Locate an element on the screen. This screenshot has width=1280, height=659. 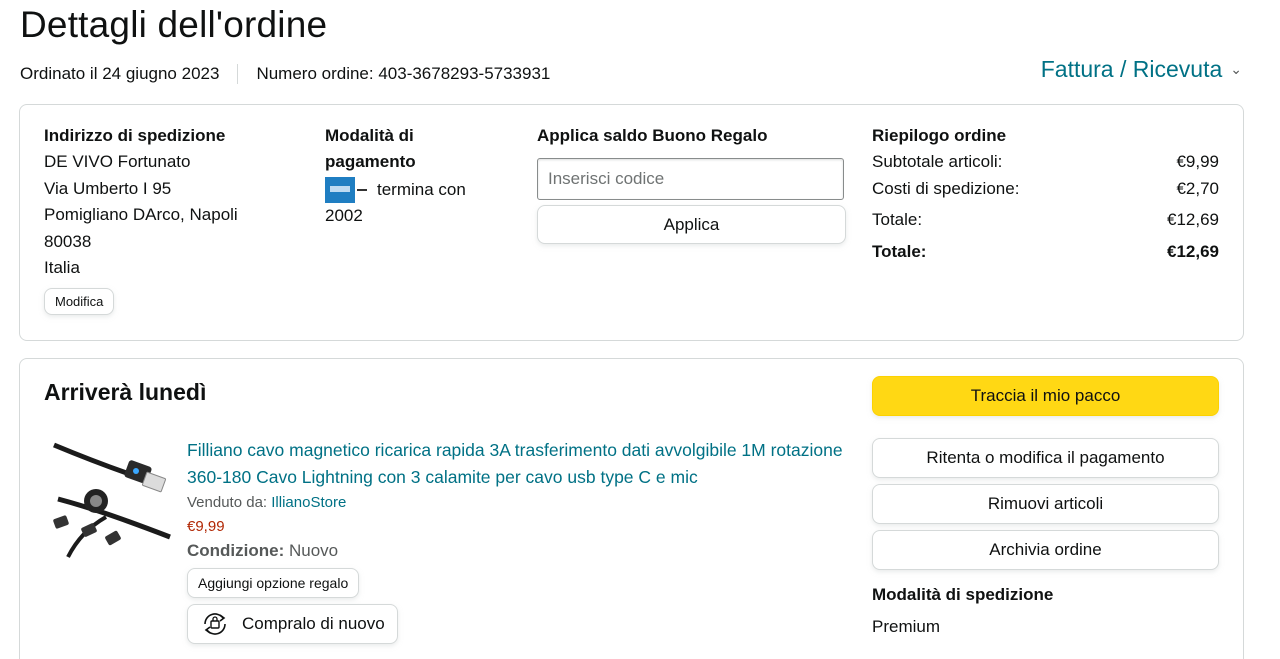
add-gift-option-button: Aggiungi opzione regalo is located at coordinates (273, 583).